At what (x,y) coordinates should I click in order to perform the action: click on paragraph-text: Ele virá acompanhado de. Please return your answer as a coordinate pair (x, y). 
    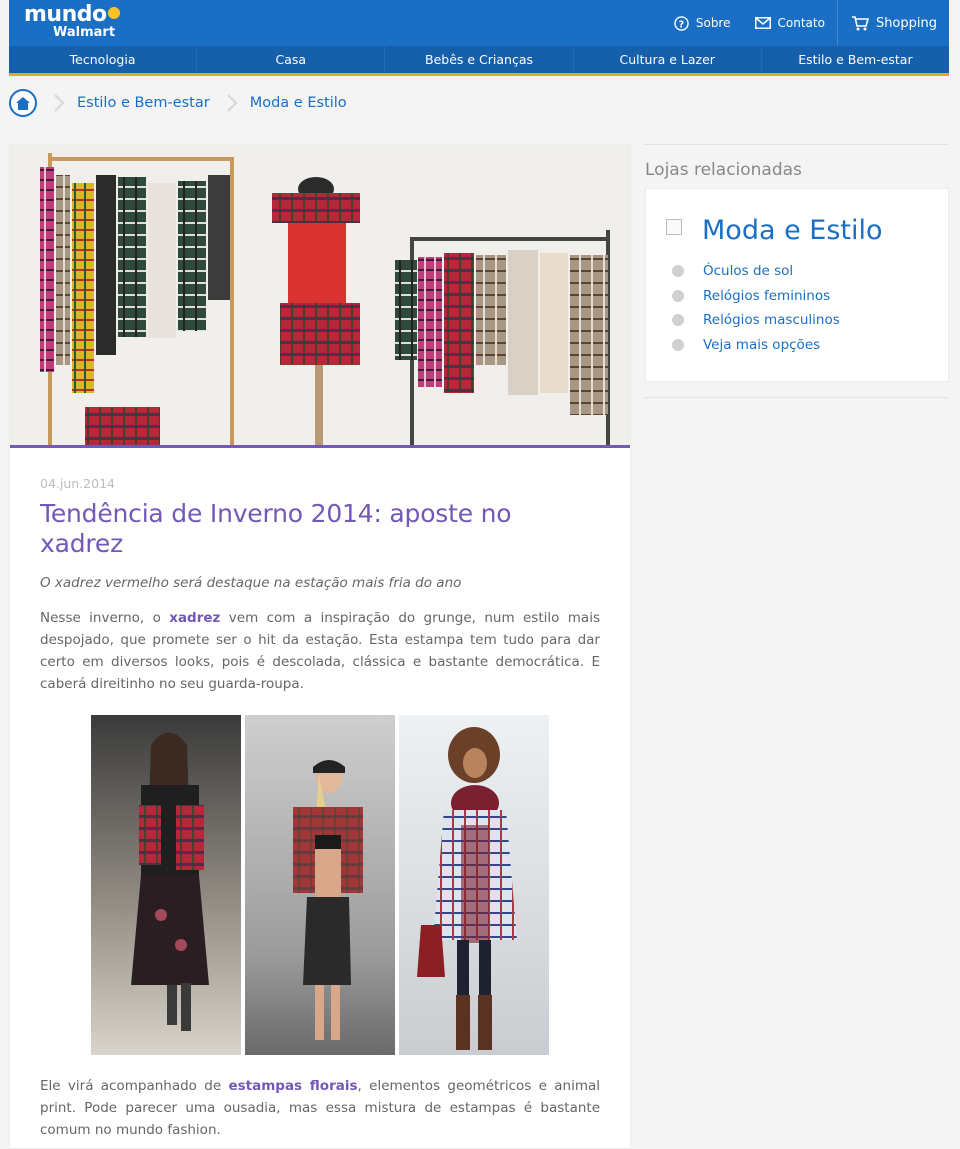
    Looking at the image, I should click on (134, 1086).